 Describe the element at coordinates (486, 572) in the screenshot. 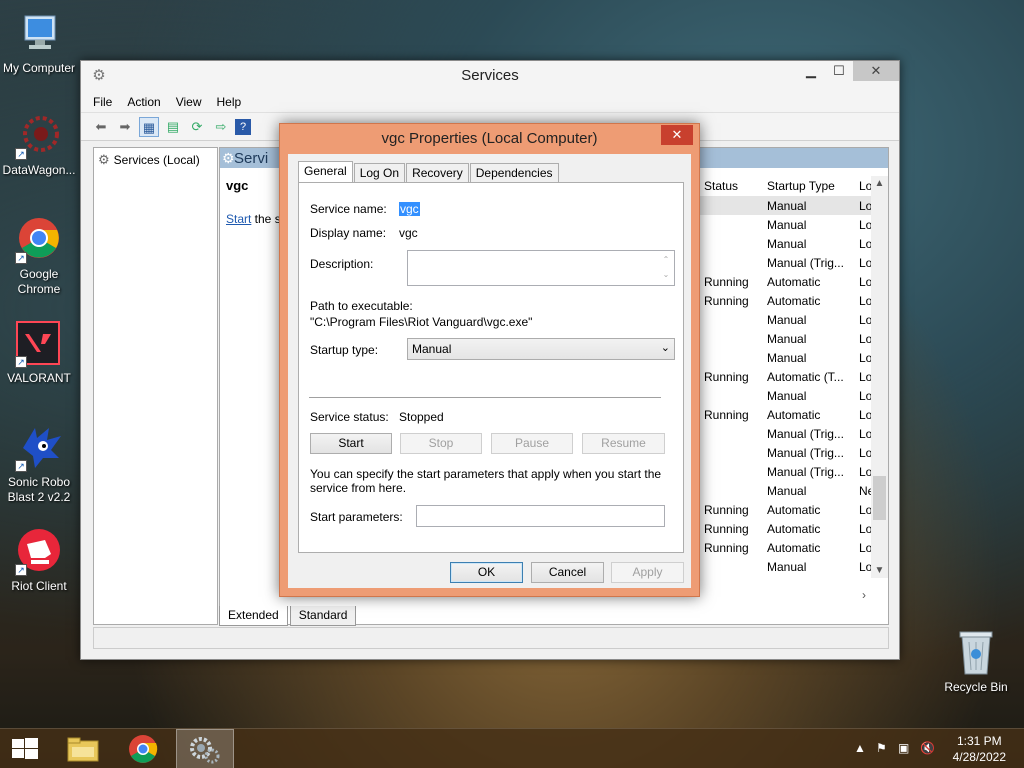

I see `ok-button: OK` at that location.